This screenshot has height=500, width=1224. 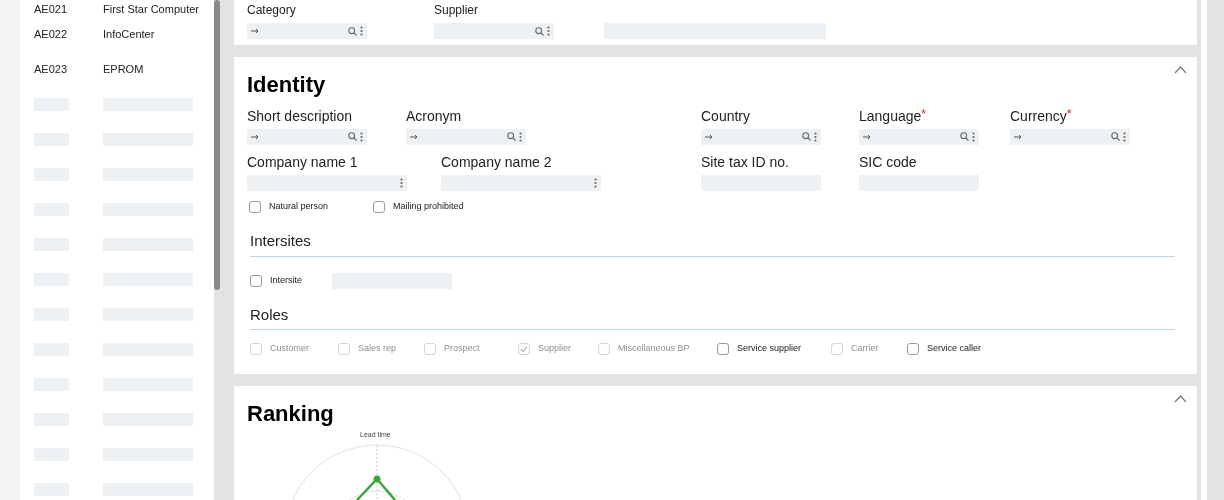 I want to click on checkbox-label: Customer, so click(x=289, y=349).